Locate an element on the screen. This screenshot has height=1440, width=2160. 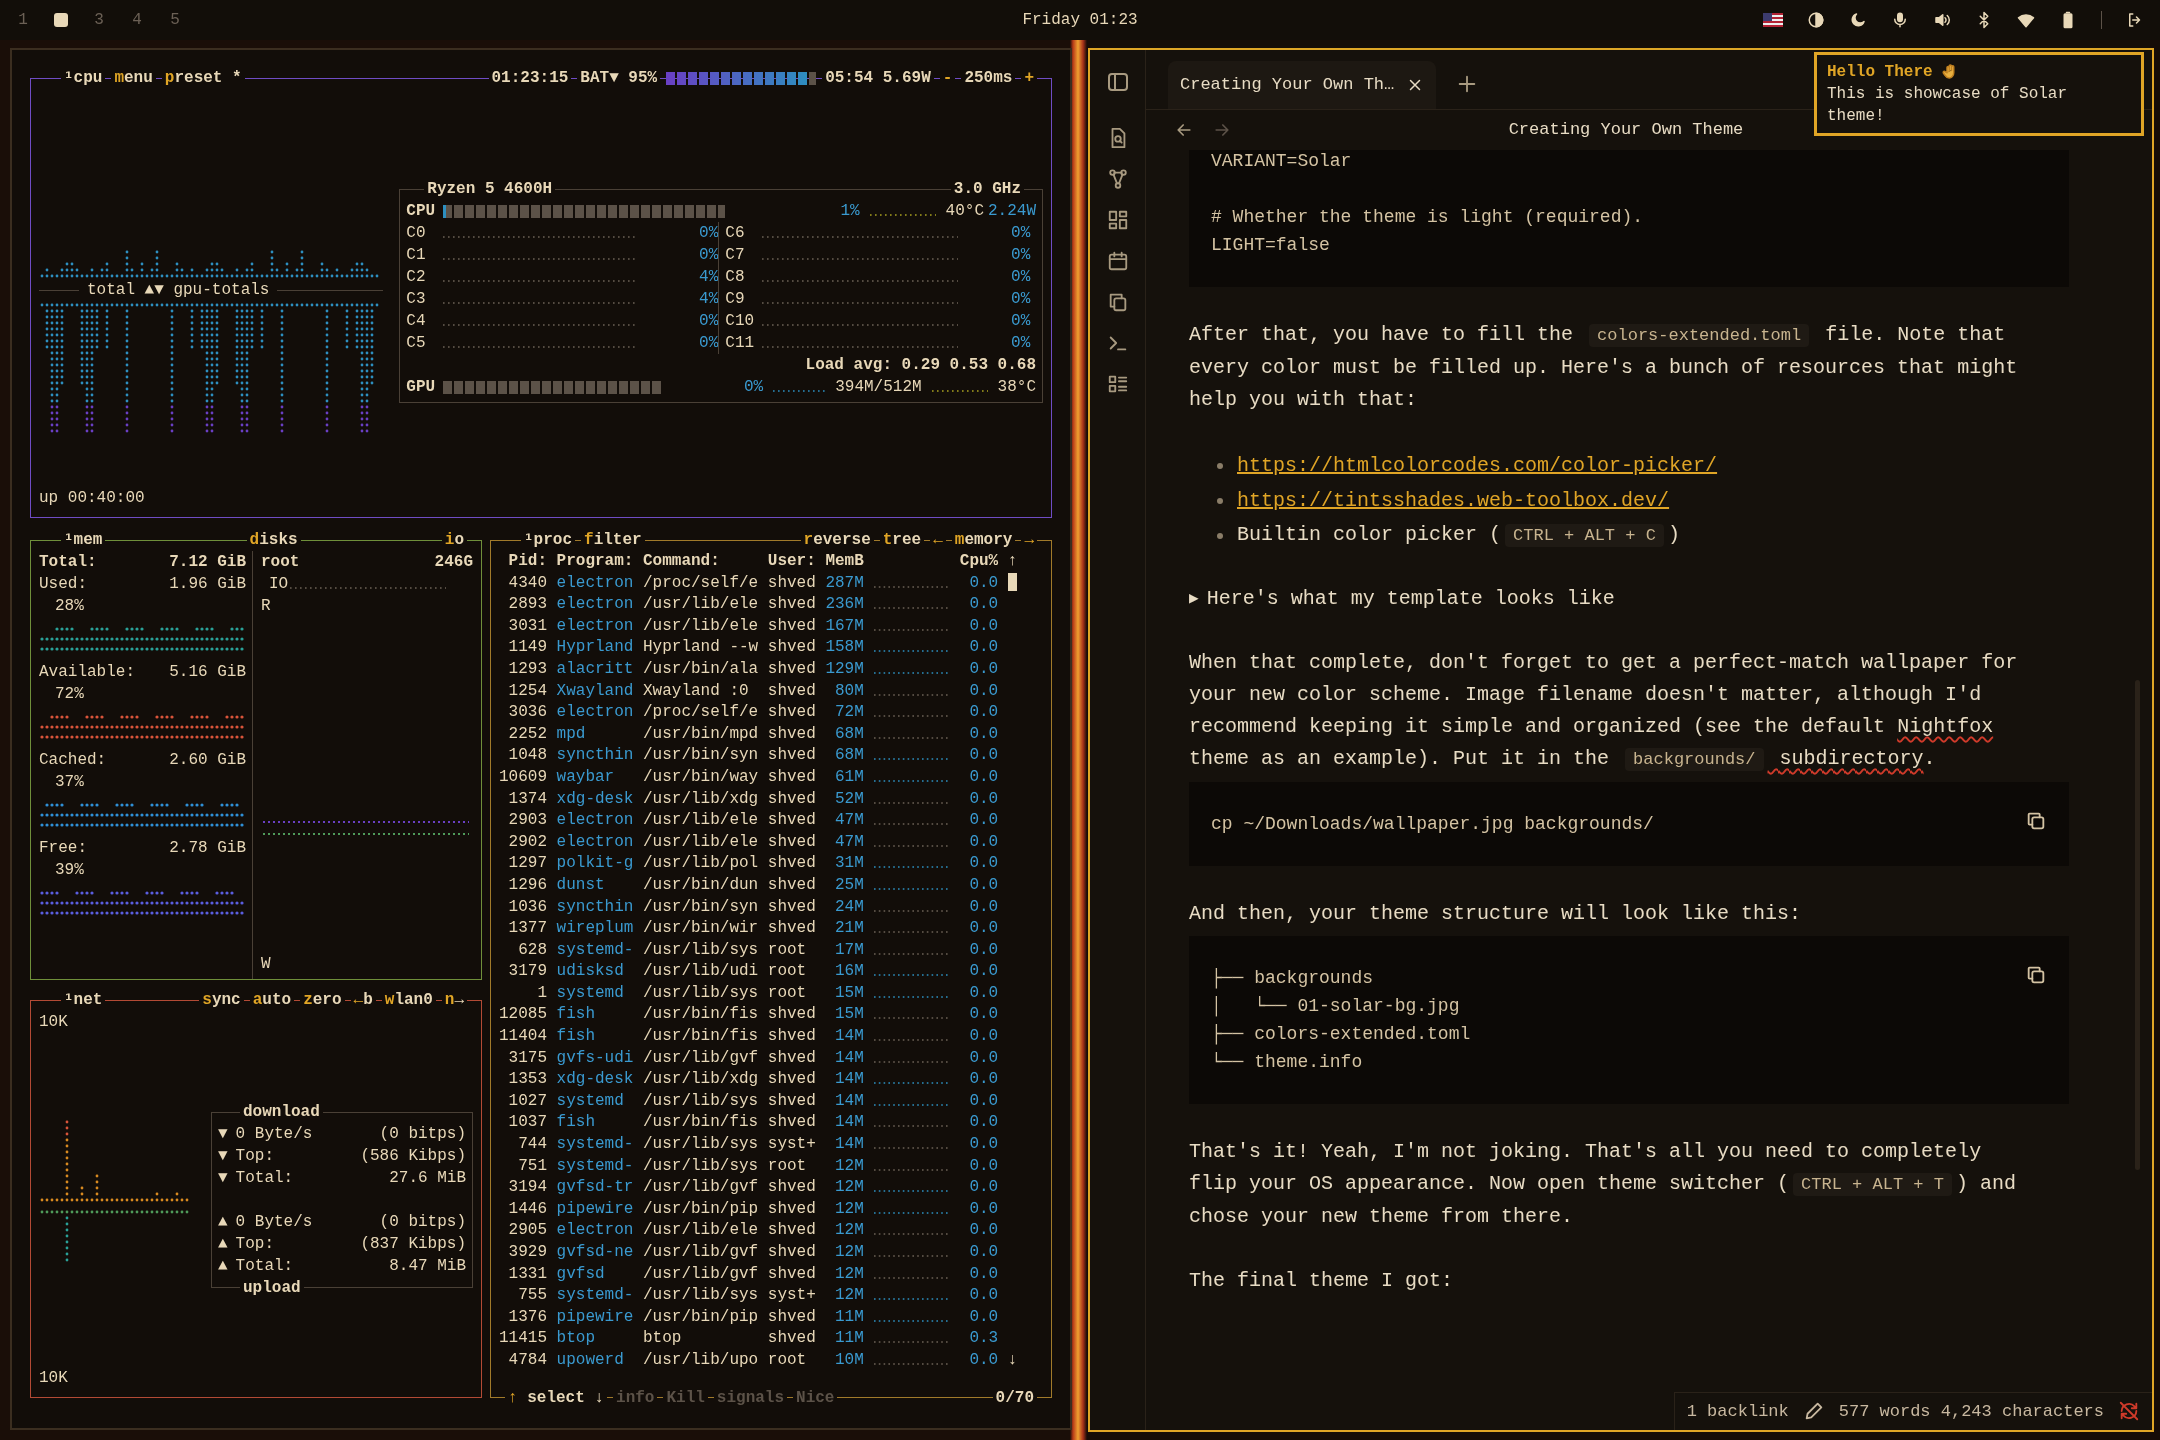
write-label: W is located at coordinates (266, 964).